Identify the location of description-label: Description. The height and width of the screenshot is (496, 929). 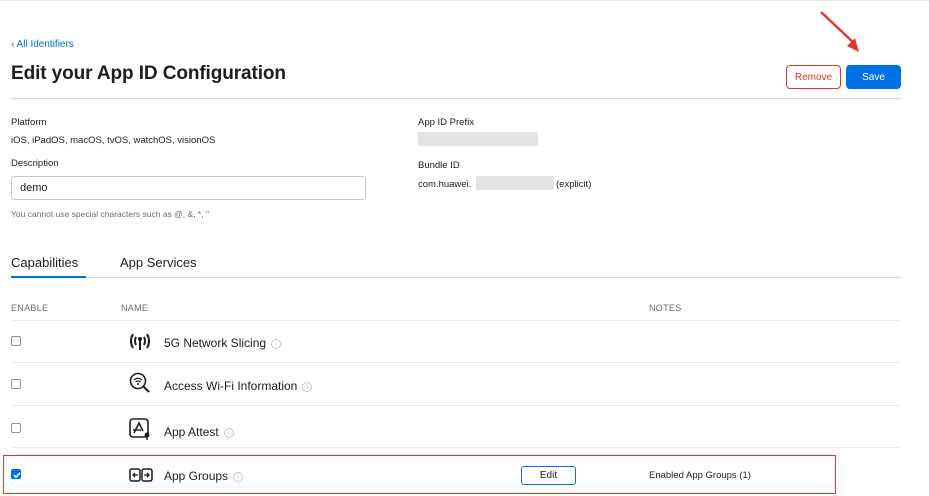
(35, 163).